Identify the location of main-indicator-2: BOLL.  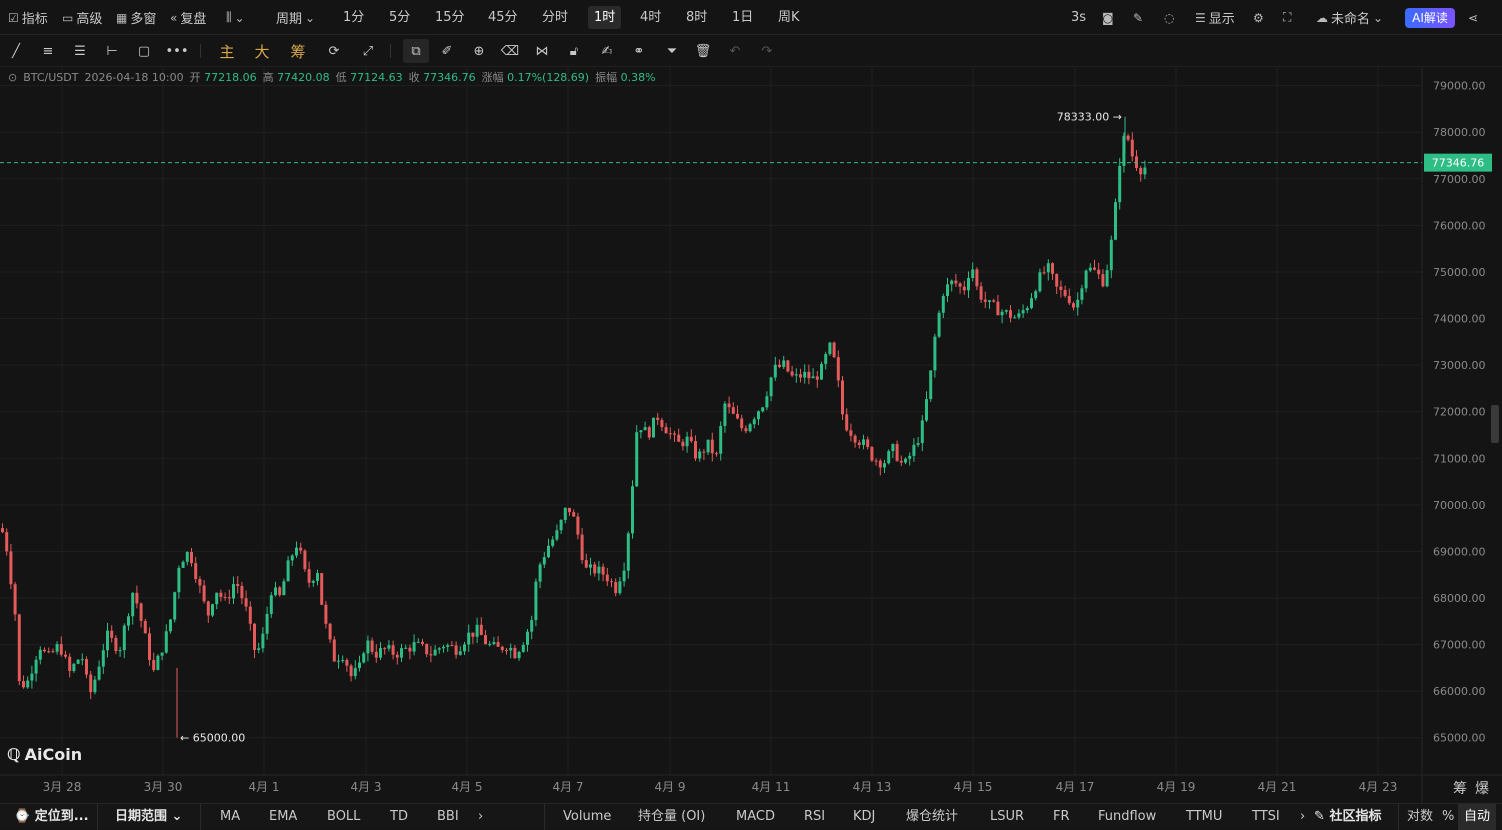
(343, 817).